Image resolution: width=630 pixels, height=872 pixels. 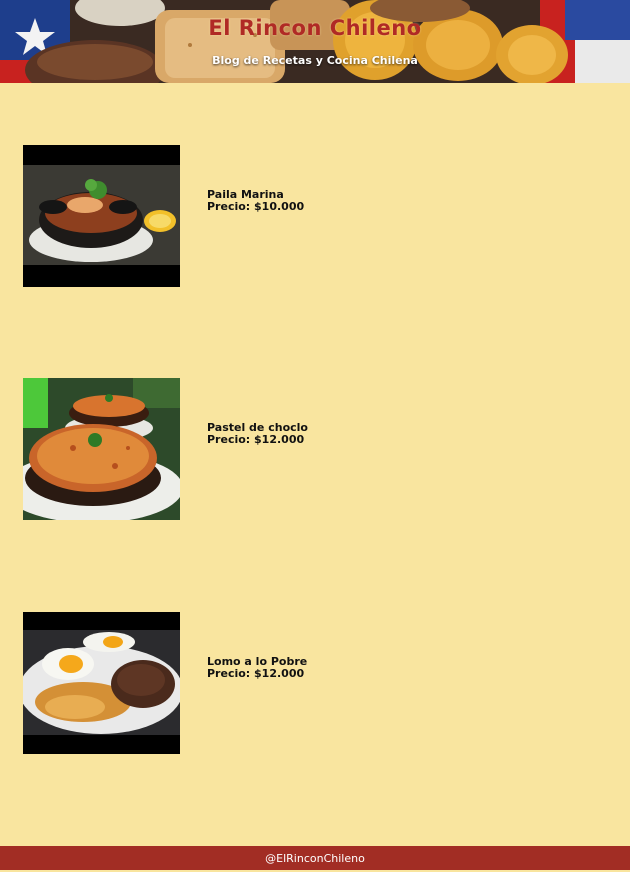 I want to click on banner-food-image, so click(x=315, y=41).